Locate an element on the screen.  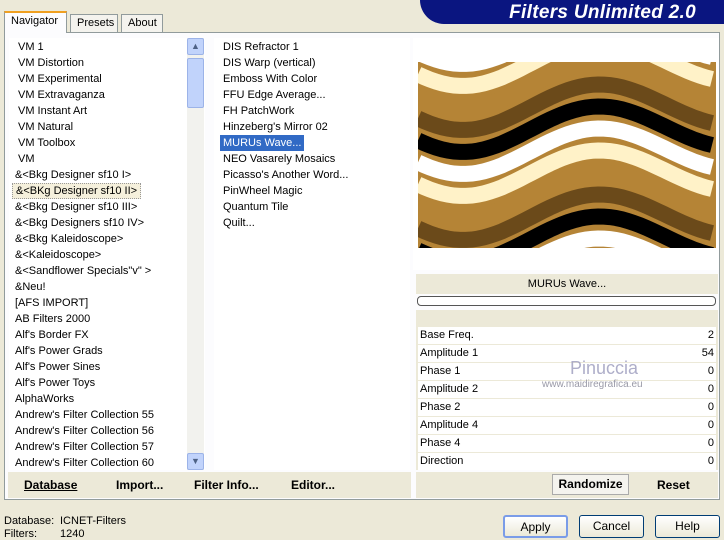
parameter-value: 54 is located at coordinates (707, 353).